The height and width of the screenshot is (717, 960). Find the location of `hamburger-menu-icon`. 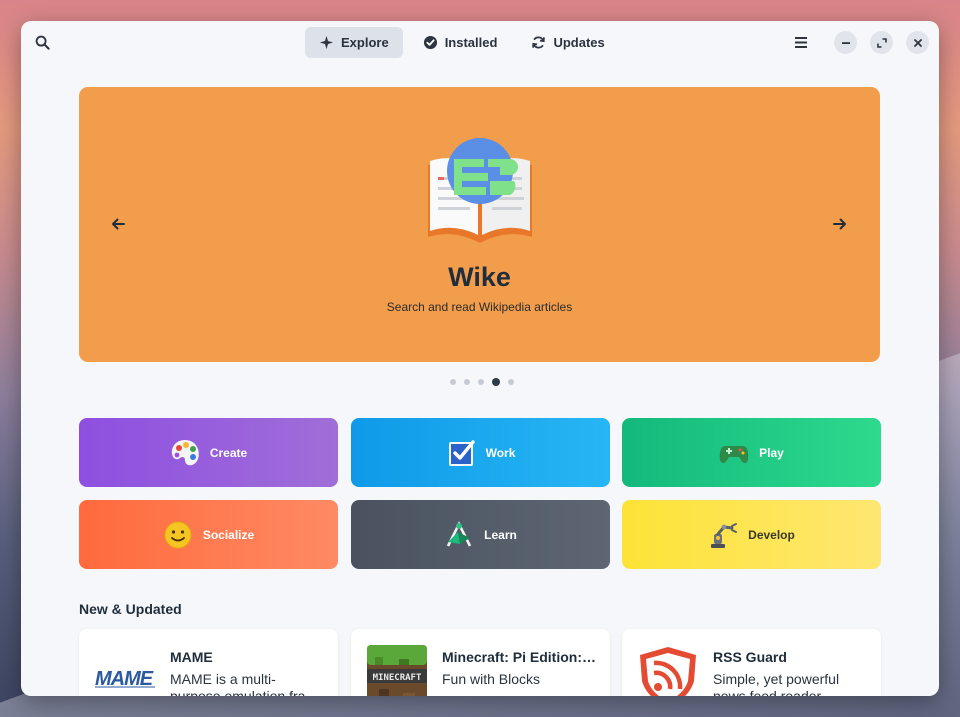

hamburger-menu-icon is located at coordinates (801, 42).